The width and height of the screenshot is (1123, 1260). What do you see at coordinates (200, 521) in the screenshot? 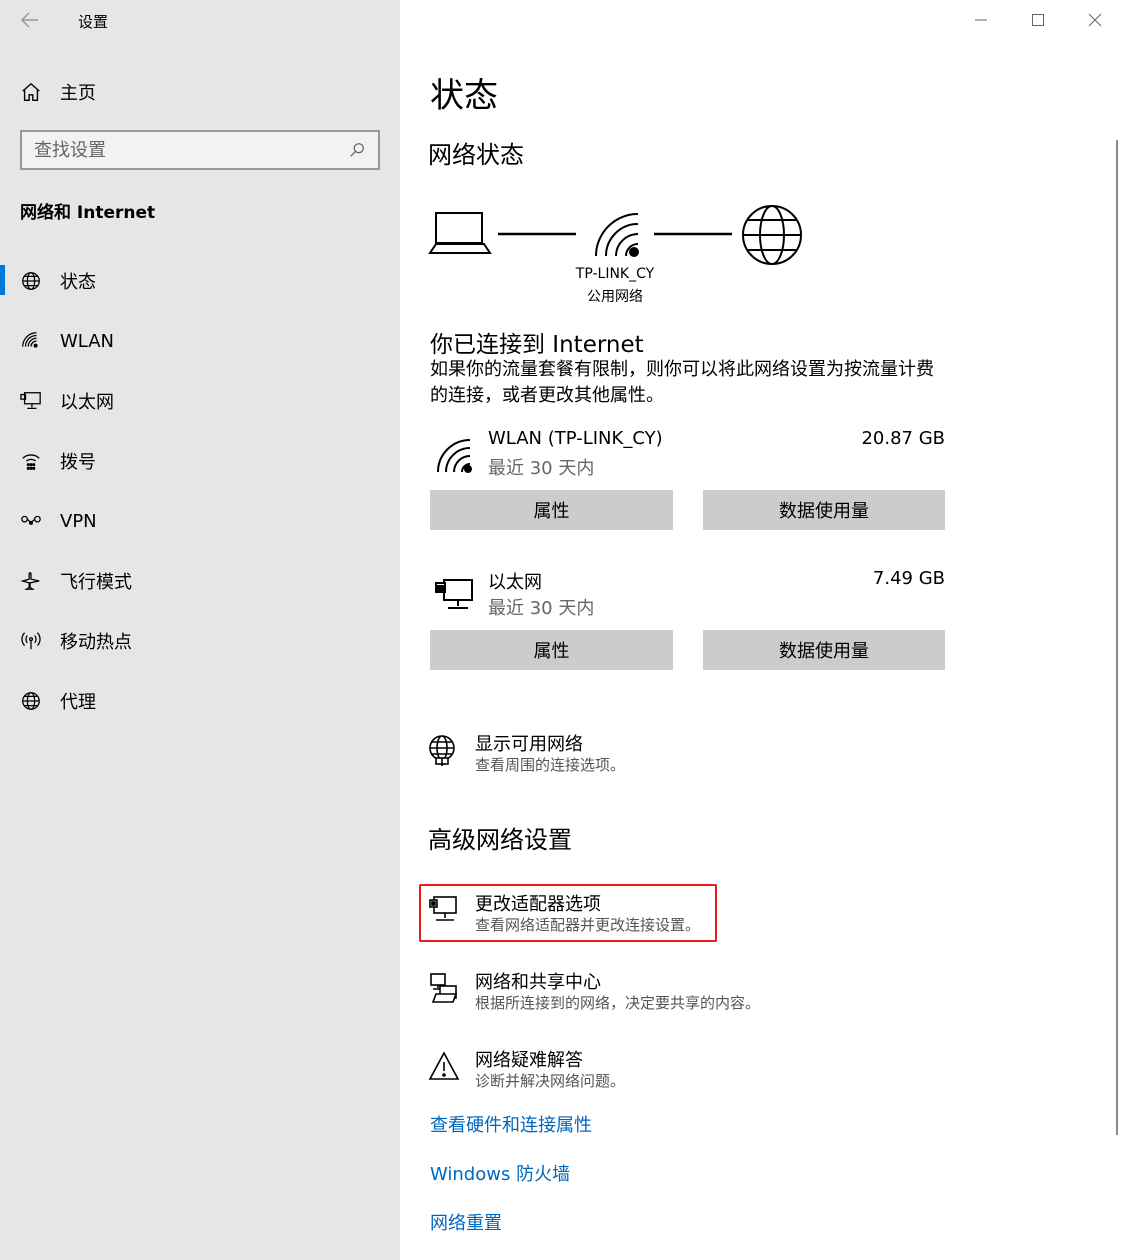
I see `sidebar-item-vpn: VPN` at bounding box center [200, 521].